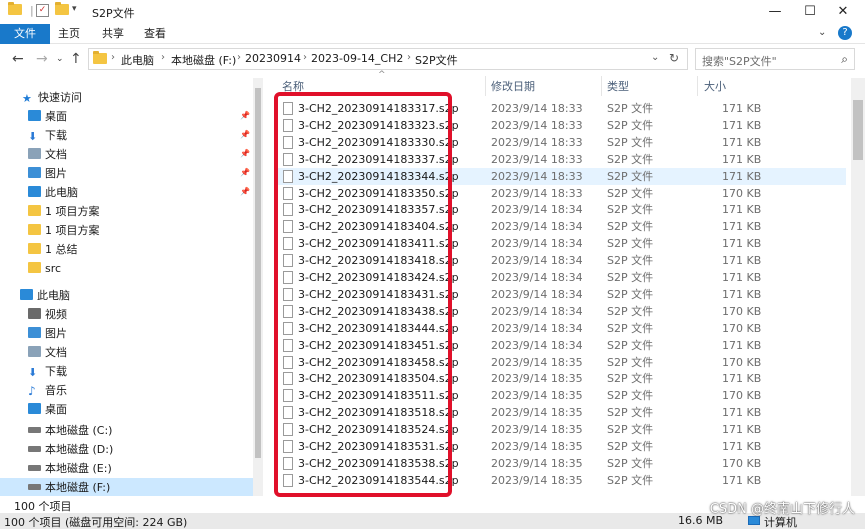 The width and height of the screenshot is (865, 529). I want to click on search-box: 搜索"S2P文件" ⌕, so click(775, 59).